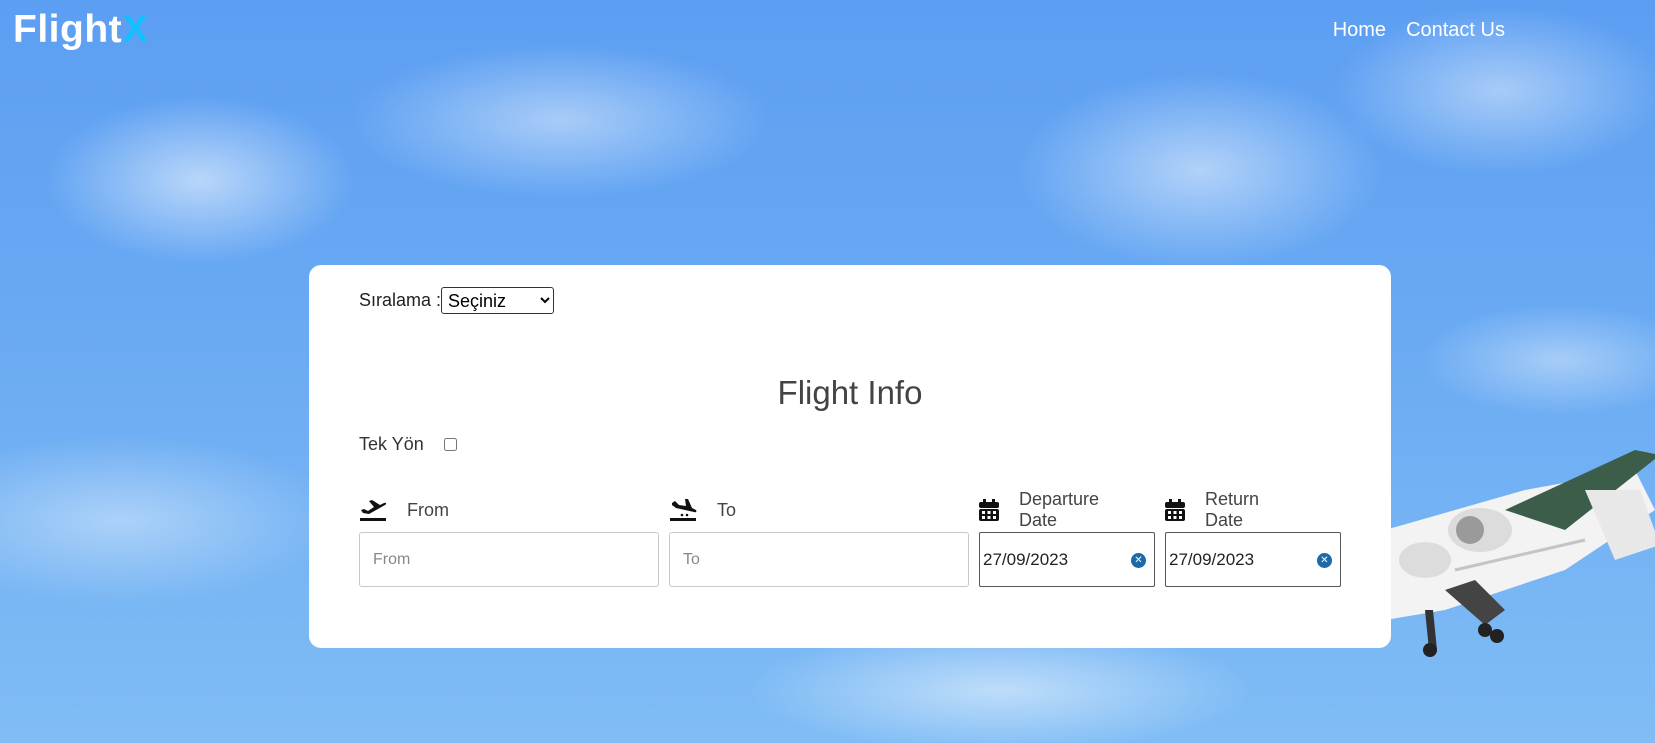 Image resolution: width=1655 pixels, height=743 pixels. I want to click on from-field: From, so click(509, 541).